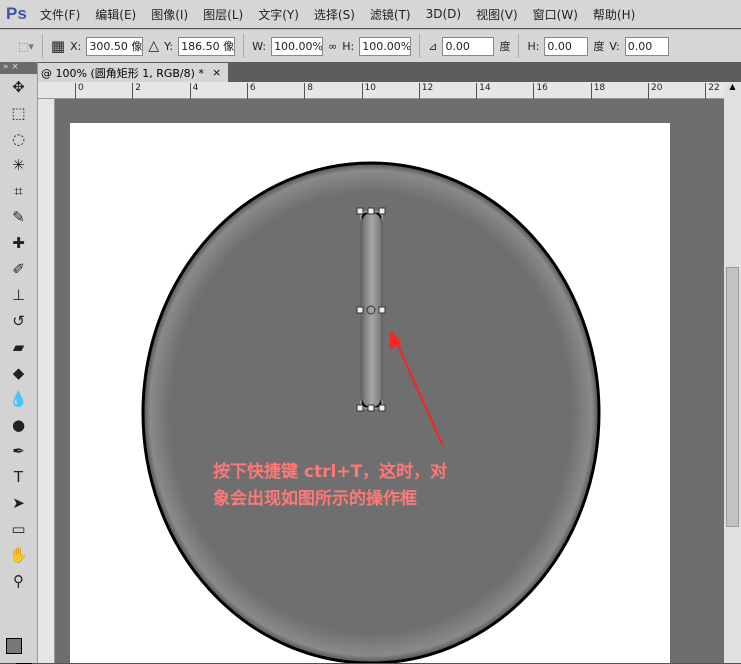  I want to click on ruler-tick-label: 14, so click(483, 91).